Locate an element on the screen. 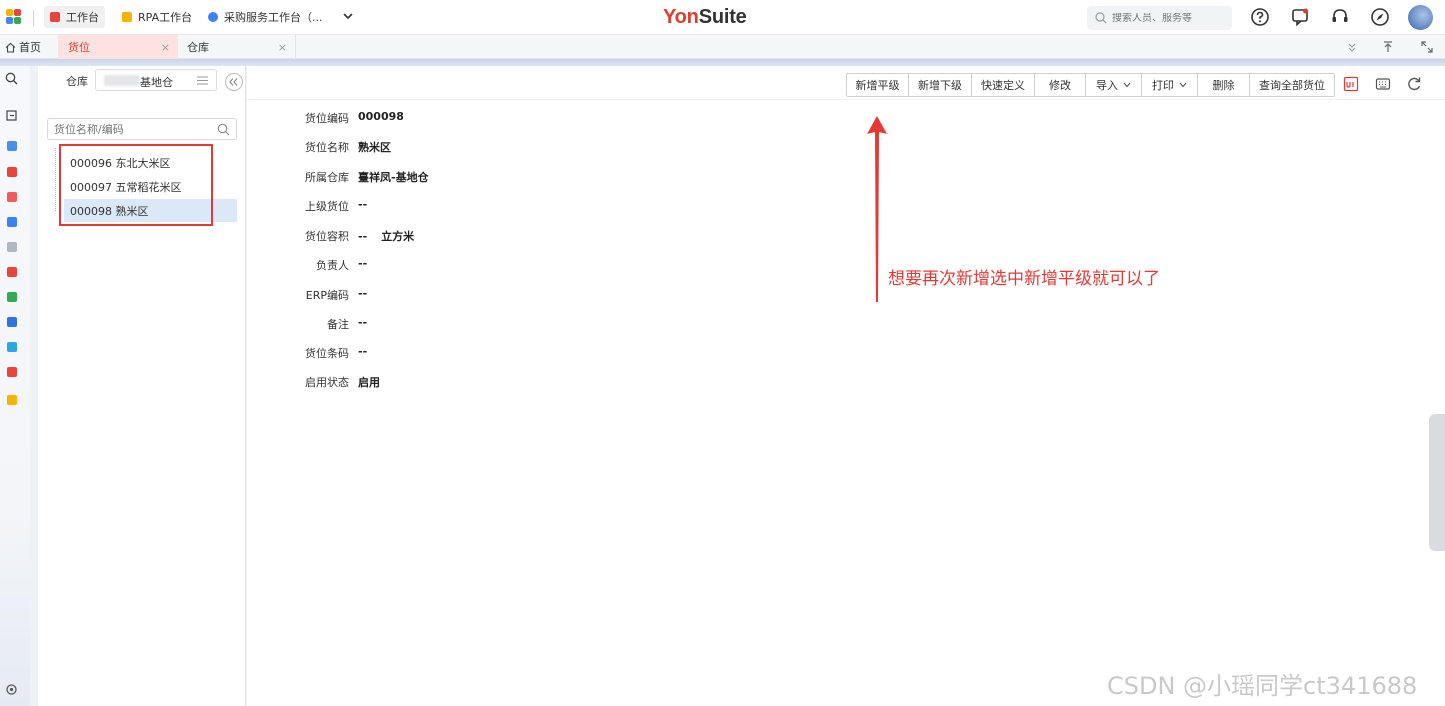  warehouse-value: 基地仓 is located at coordinates (156, 82).